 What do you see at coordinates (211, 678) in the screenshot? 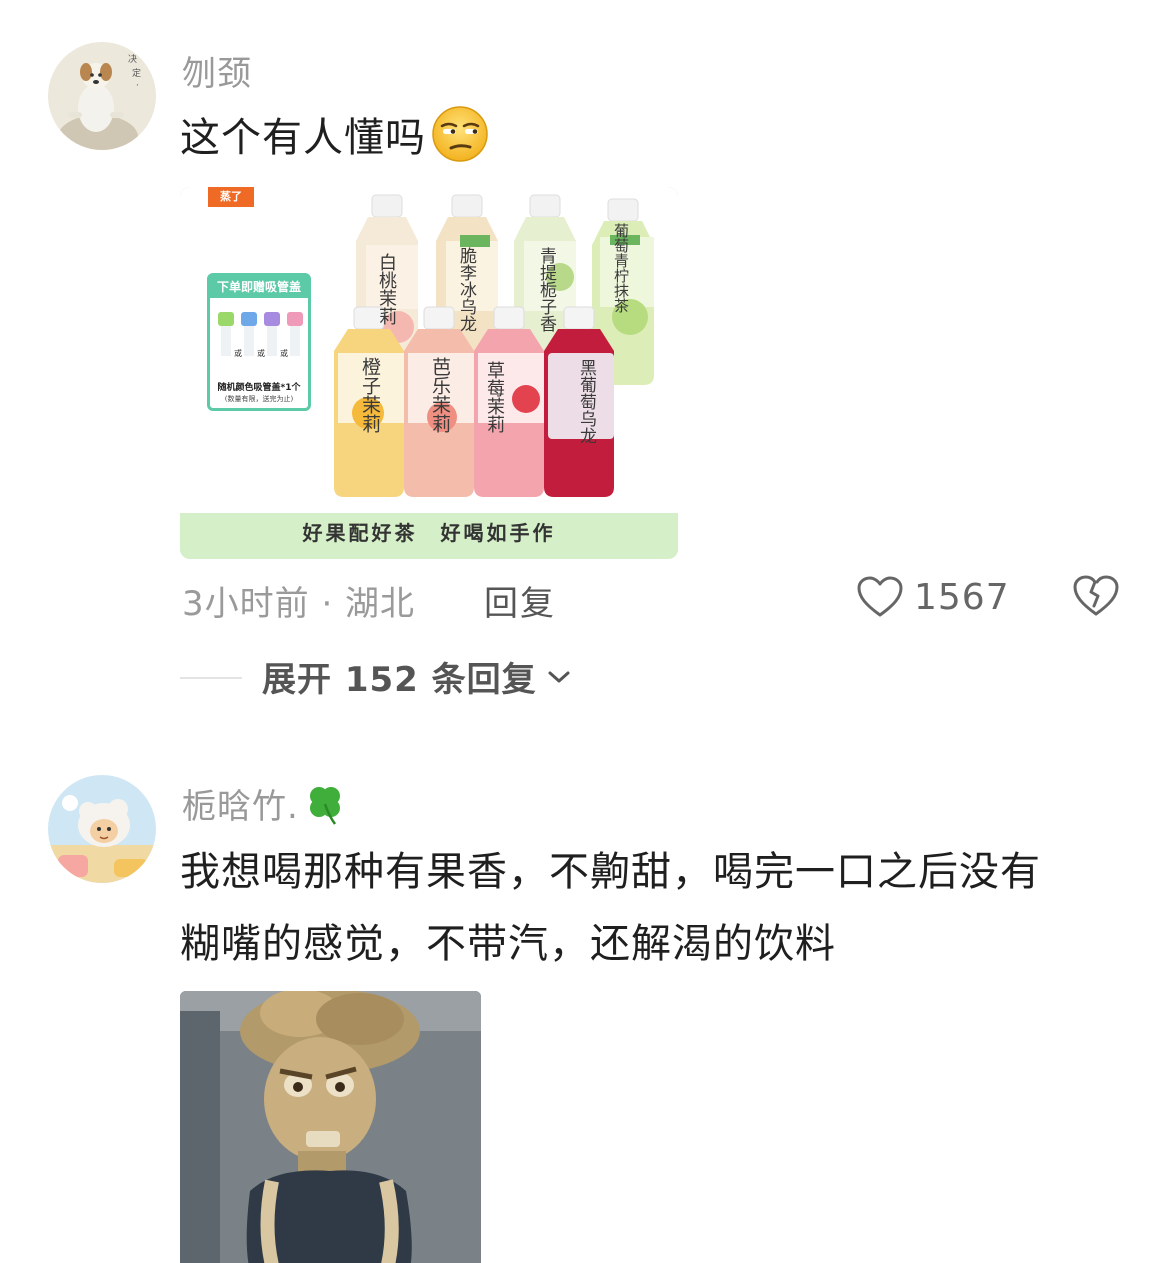
I see `divider` at bounding box center [211, 678].